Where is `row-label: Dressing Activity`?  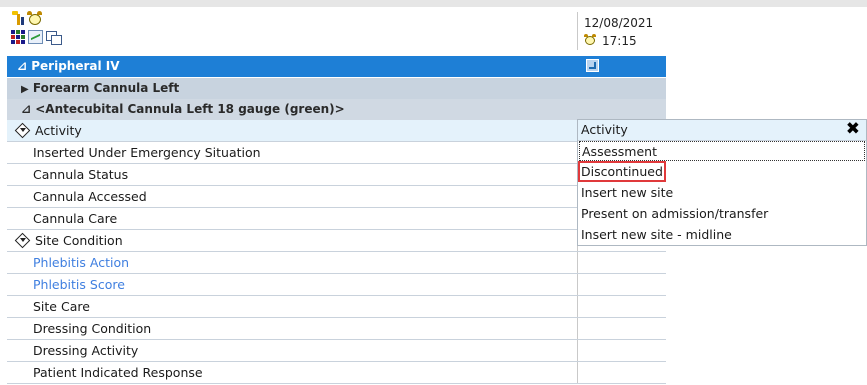
row-label: Dressing Activity is located at coordinates (86, 350).